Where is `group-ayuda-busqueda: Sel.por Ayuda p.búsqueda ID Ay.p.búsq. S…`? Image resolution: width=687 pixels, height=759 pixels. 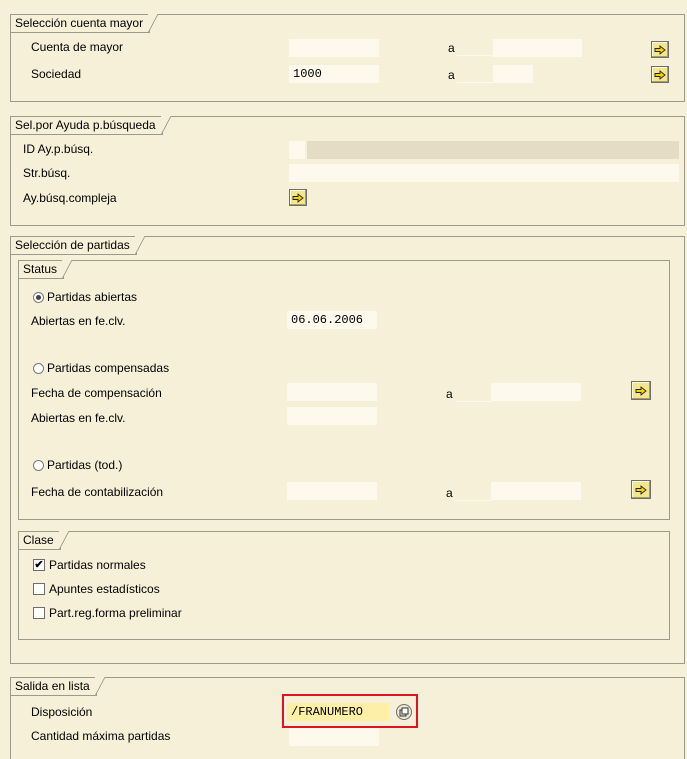 group-ayuda-busqueda: Sel.por Ayuda p.búsqueda ID Ay.p.búsq. S… is located at coordinates (347, 171).